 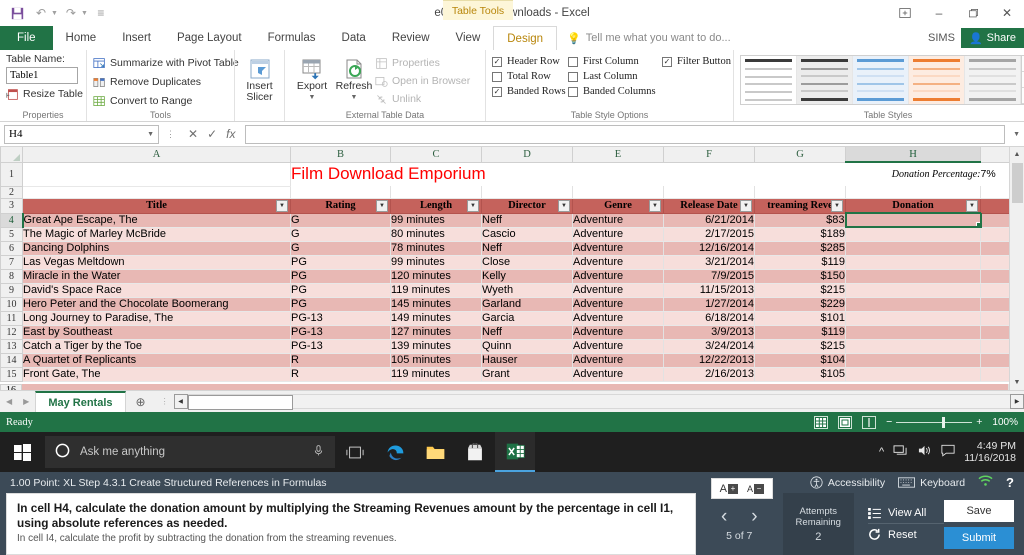 What do you see at coordinates (84, 13) in the screenshot?
I see `redo-dropdown-icon: ▼` at bounding box center [84, 13].